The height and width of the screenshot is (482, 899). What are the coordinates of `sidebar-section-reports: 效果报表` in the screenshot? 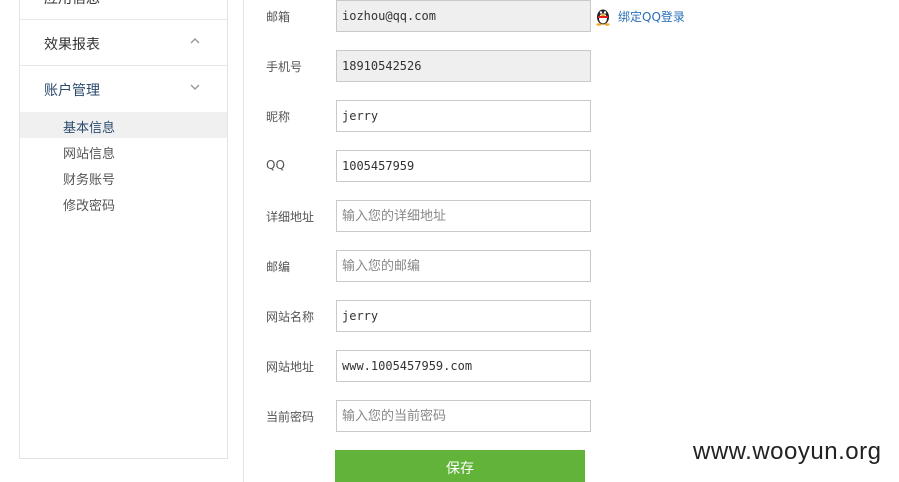 It's located at (123, 43).